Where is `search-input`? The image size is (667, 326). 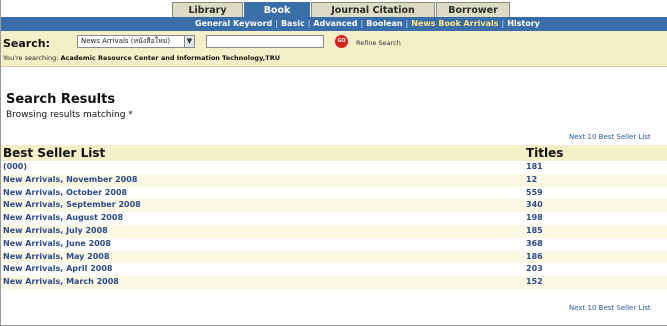 search-input is located at coordinates (265, 41).